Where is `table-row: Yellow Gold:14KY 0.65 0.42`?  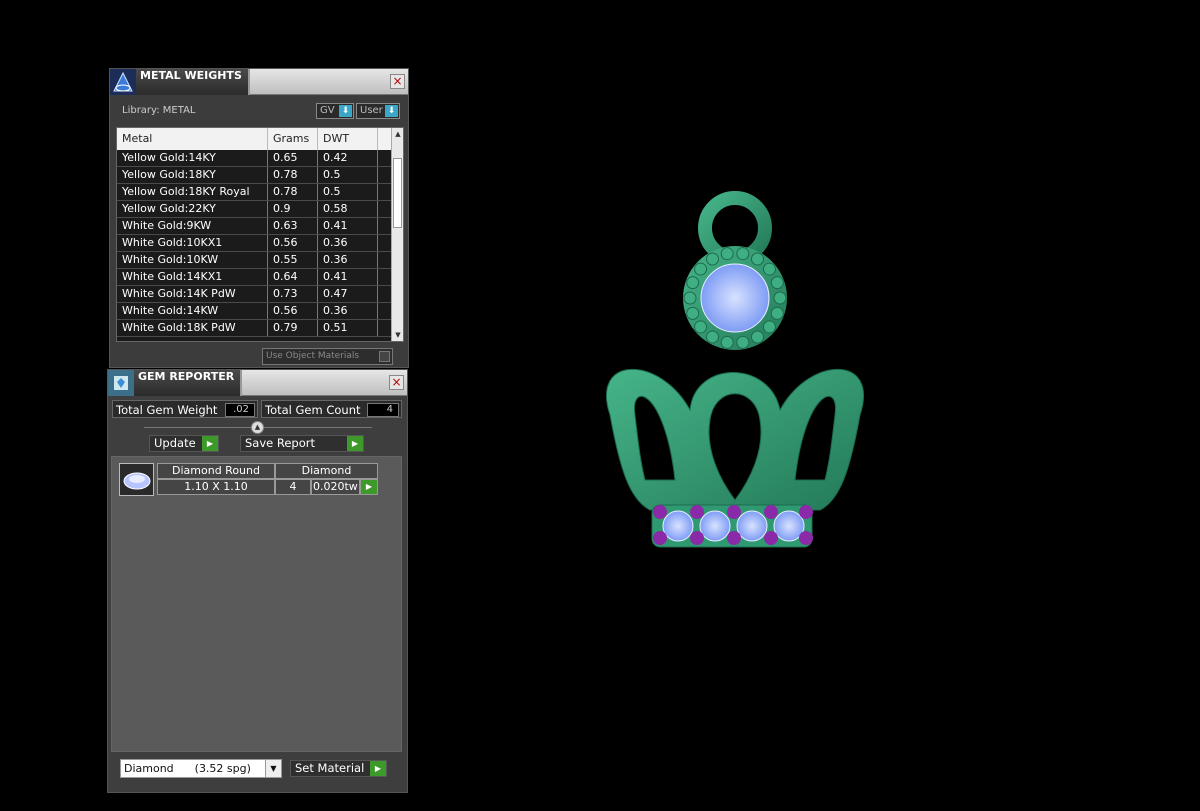 table-row: Yellow Gold:14KY 0.65 0.42 is located at coordinates (255, 158).